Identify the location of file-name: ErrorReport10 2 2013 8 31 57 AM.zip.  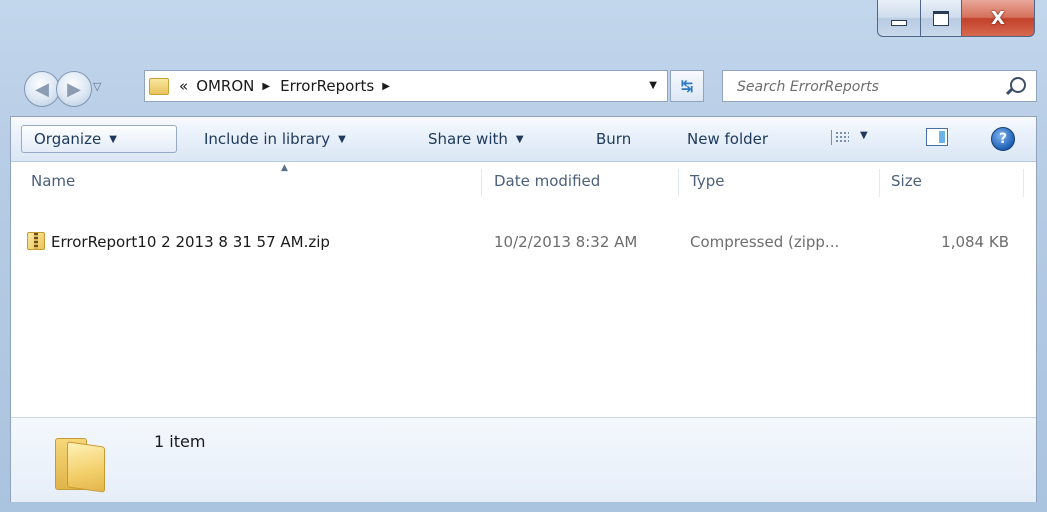
(190, 242).